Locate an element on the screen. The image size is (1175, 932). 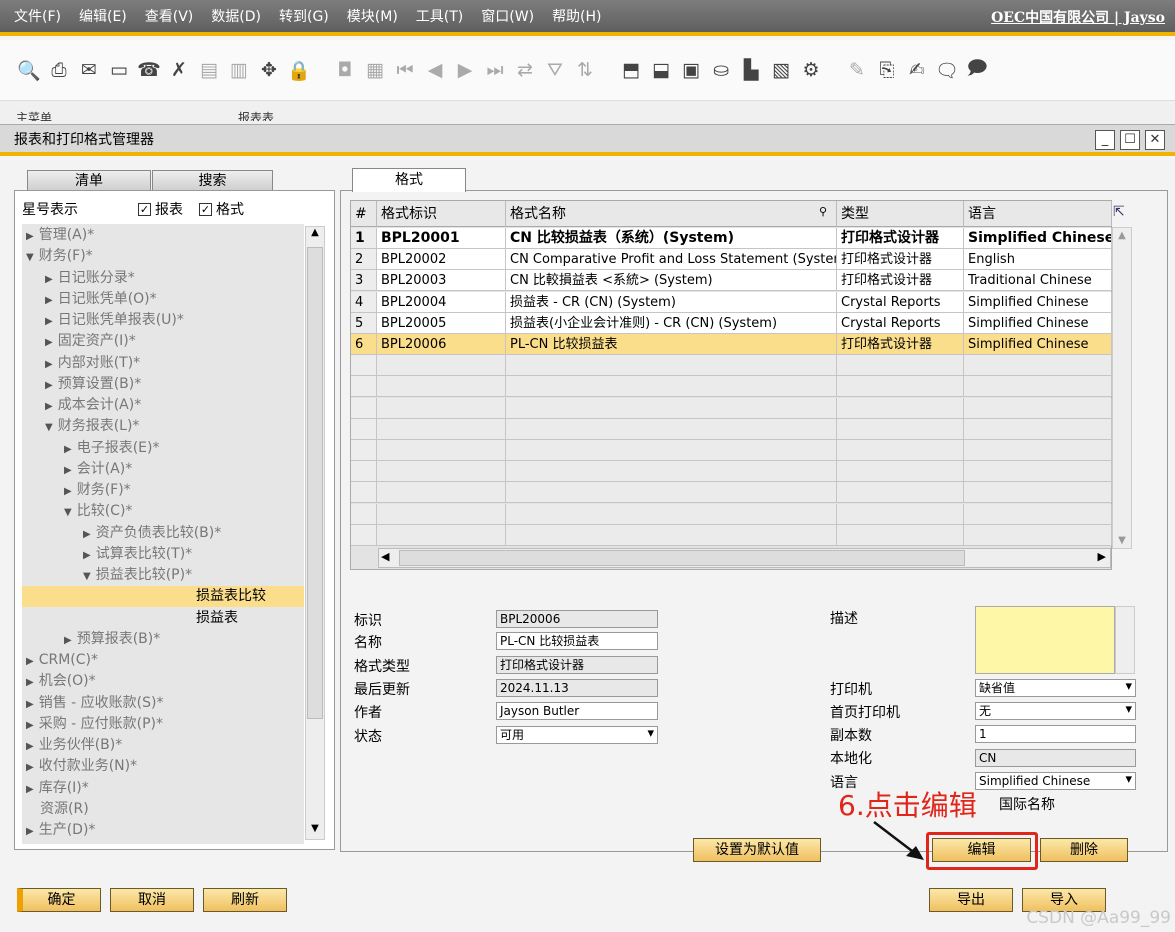
grid-scroll-up-icon: ▲ is located at coordinates (1122, 235).